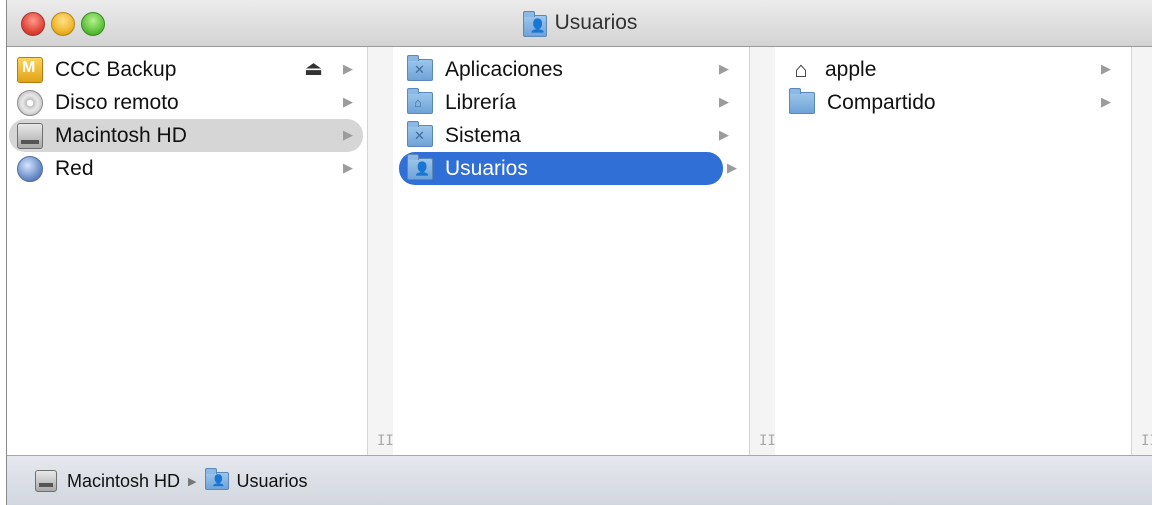  I want to click on path-item-macintosh-hd: Macintosh HD, so click(123, 481).